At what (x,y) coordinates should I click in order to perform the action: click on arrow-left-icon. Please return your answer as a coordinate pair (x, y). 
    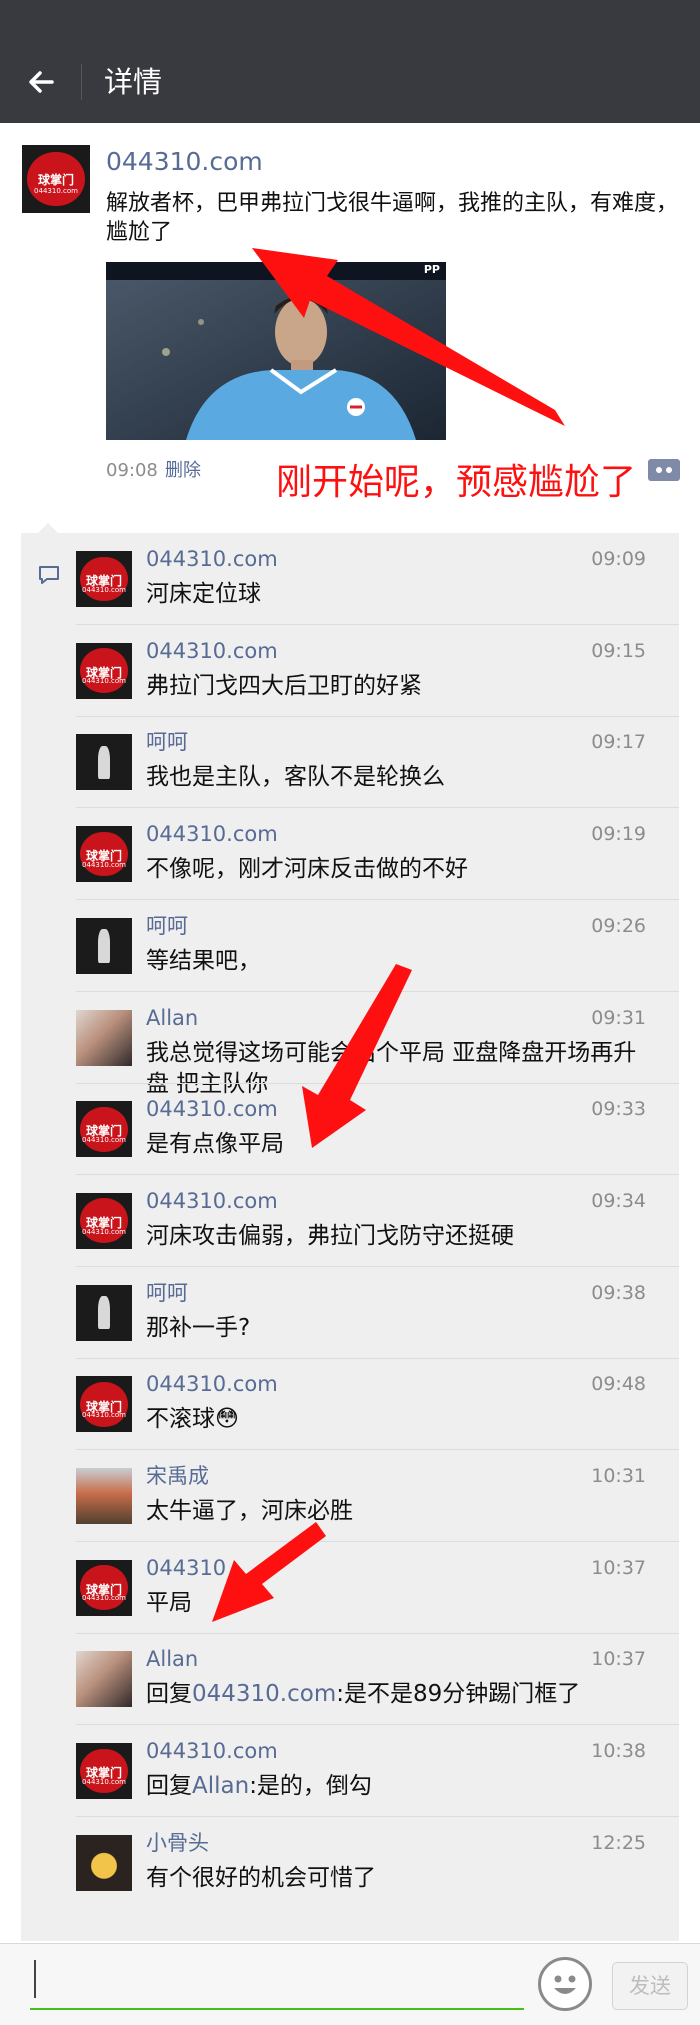
    Looking at the image, I should click on (42, 82).